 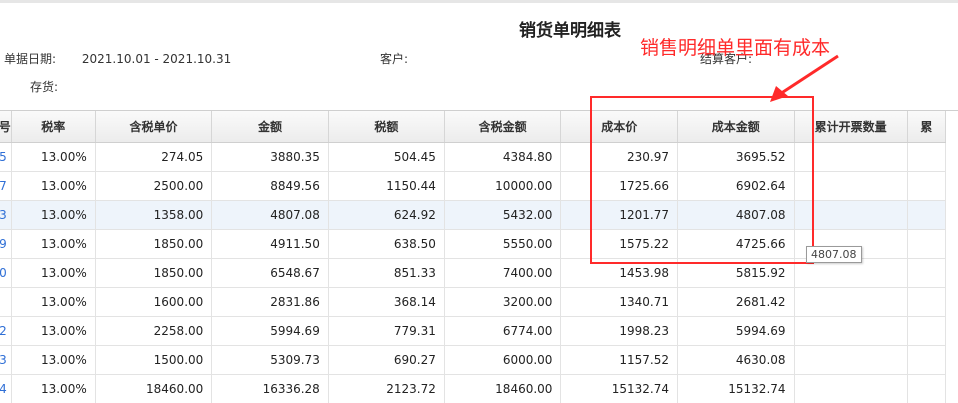 What do you see at coordinates (502, 273) in the screenshot?
I see `table-cell: 7400.00` at bounding box center [502, 273].